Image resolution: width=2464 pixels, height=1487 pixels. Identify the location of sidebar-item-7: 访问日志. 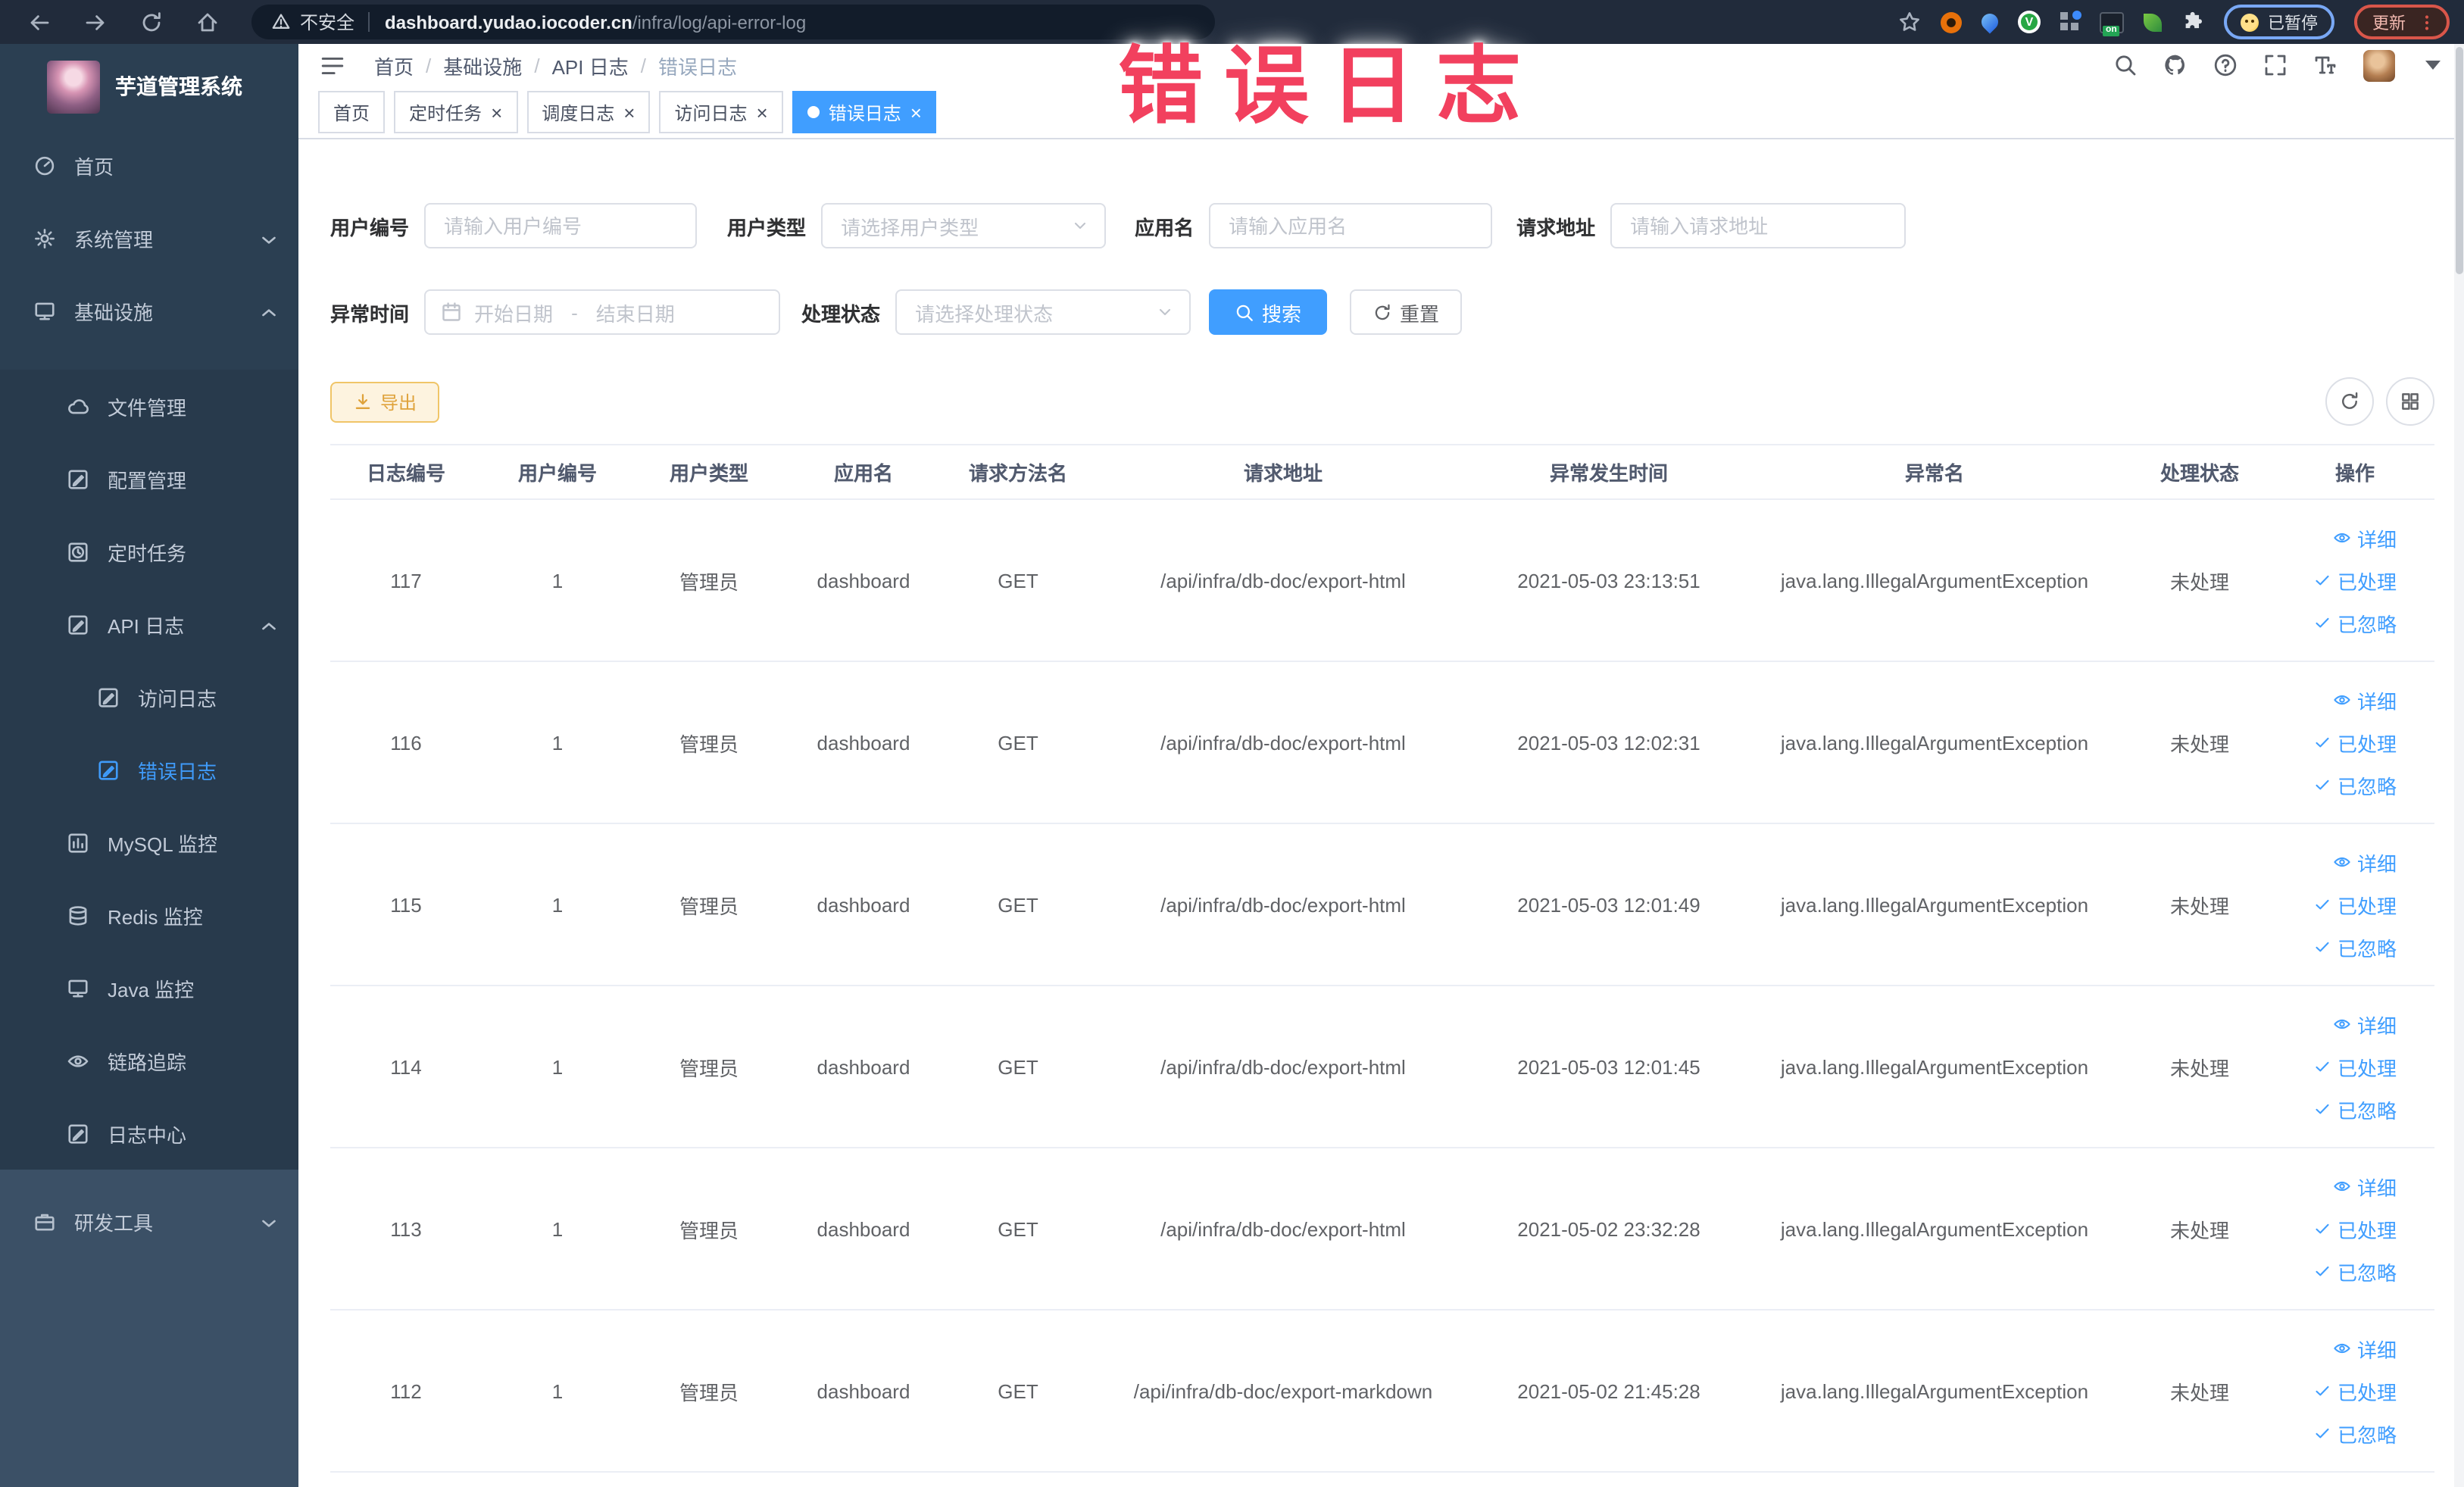
(149, 697).